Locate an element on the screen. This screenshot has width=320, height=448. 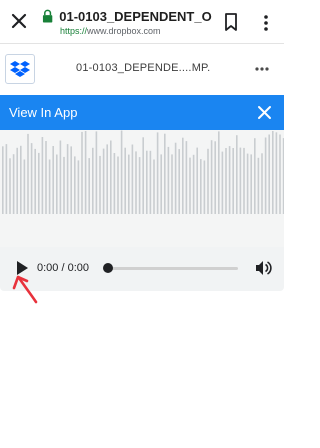
dropbox-logo-button is located at coordinates (20, 69).